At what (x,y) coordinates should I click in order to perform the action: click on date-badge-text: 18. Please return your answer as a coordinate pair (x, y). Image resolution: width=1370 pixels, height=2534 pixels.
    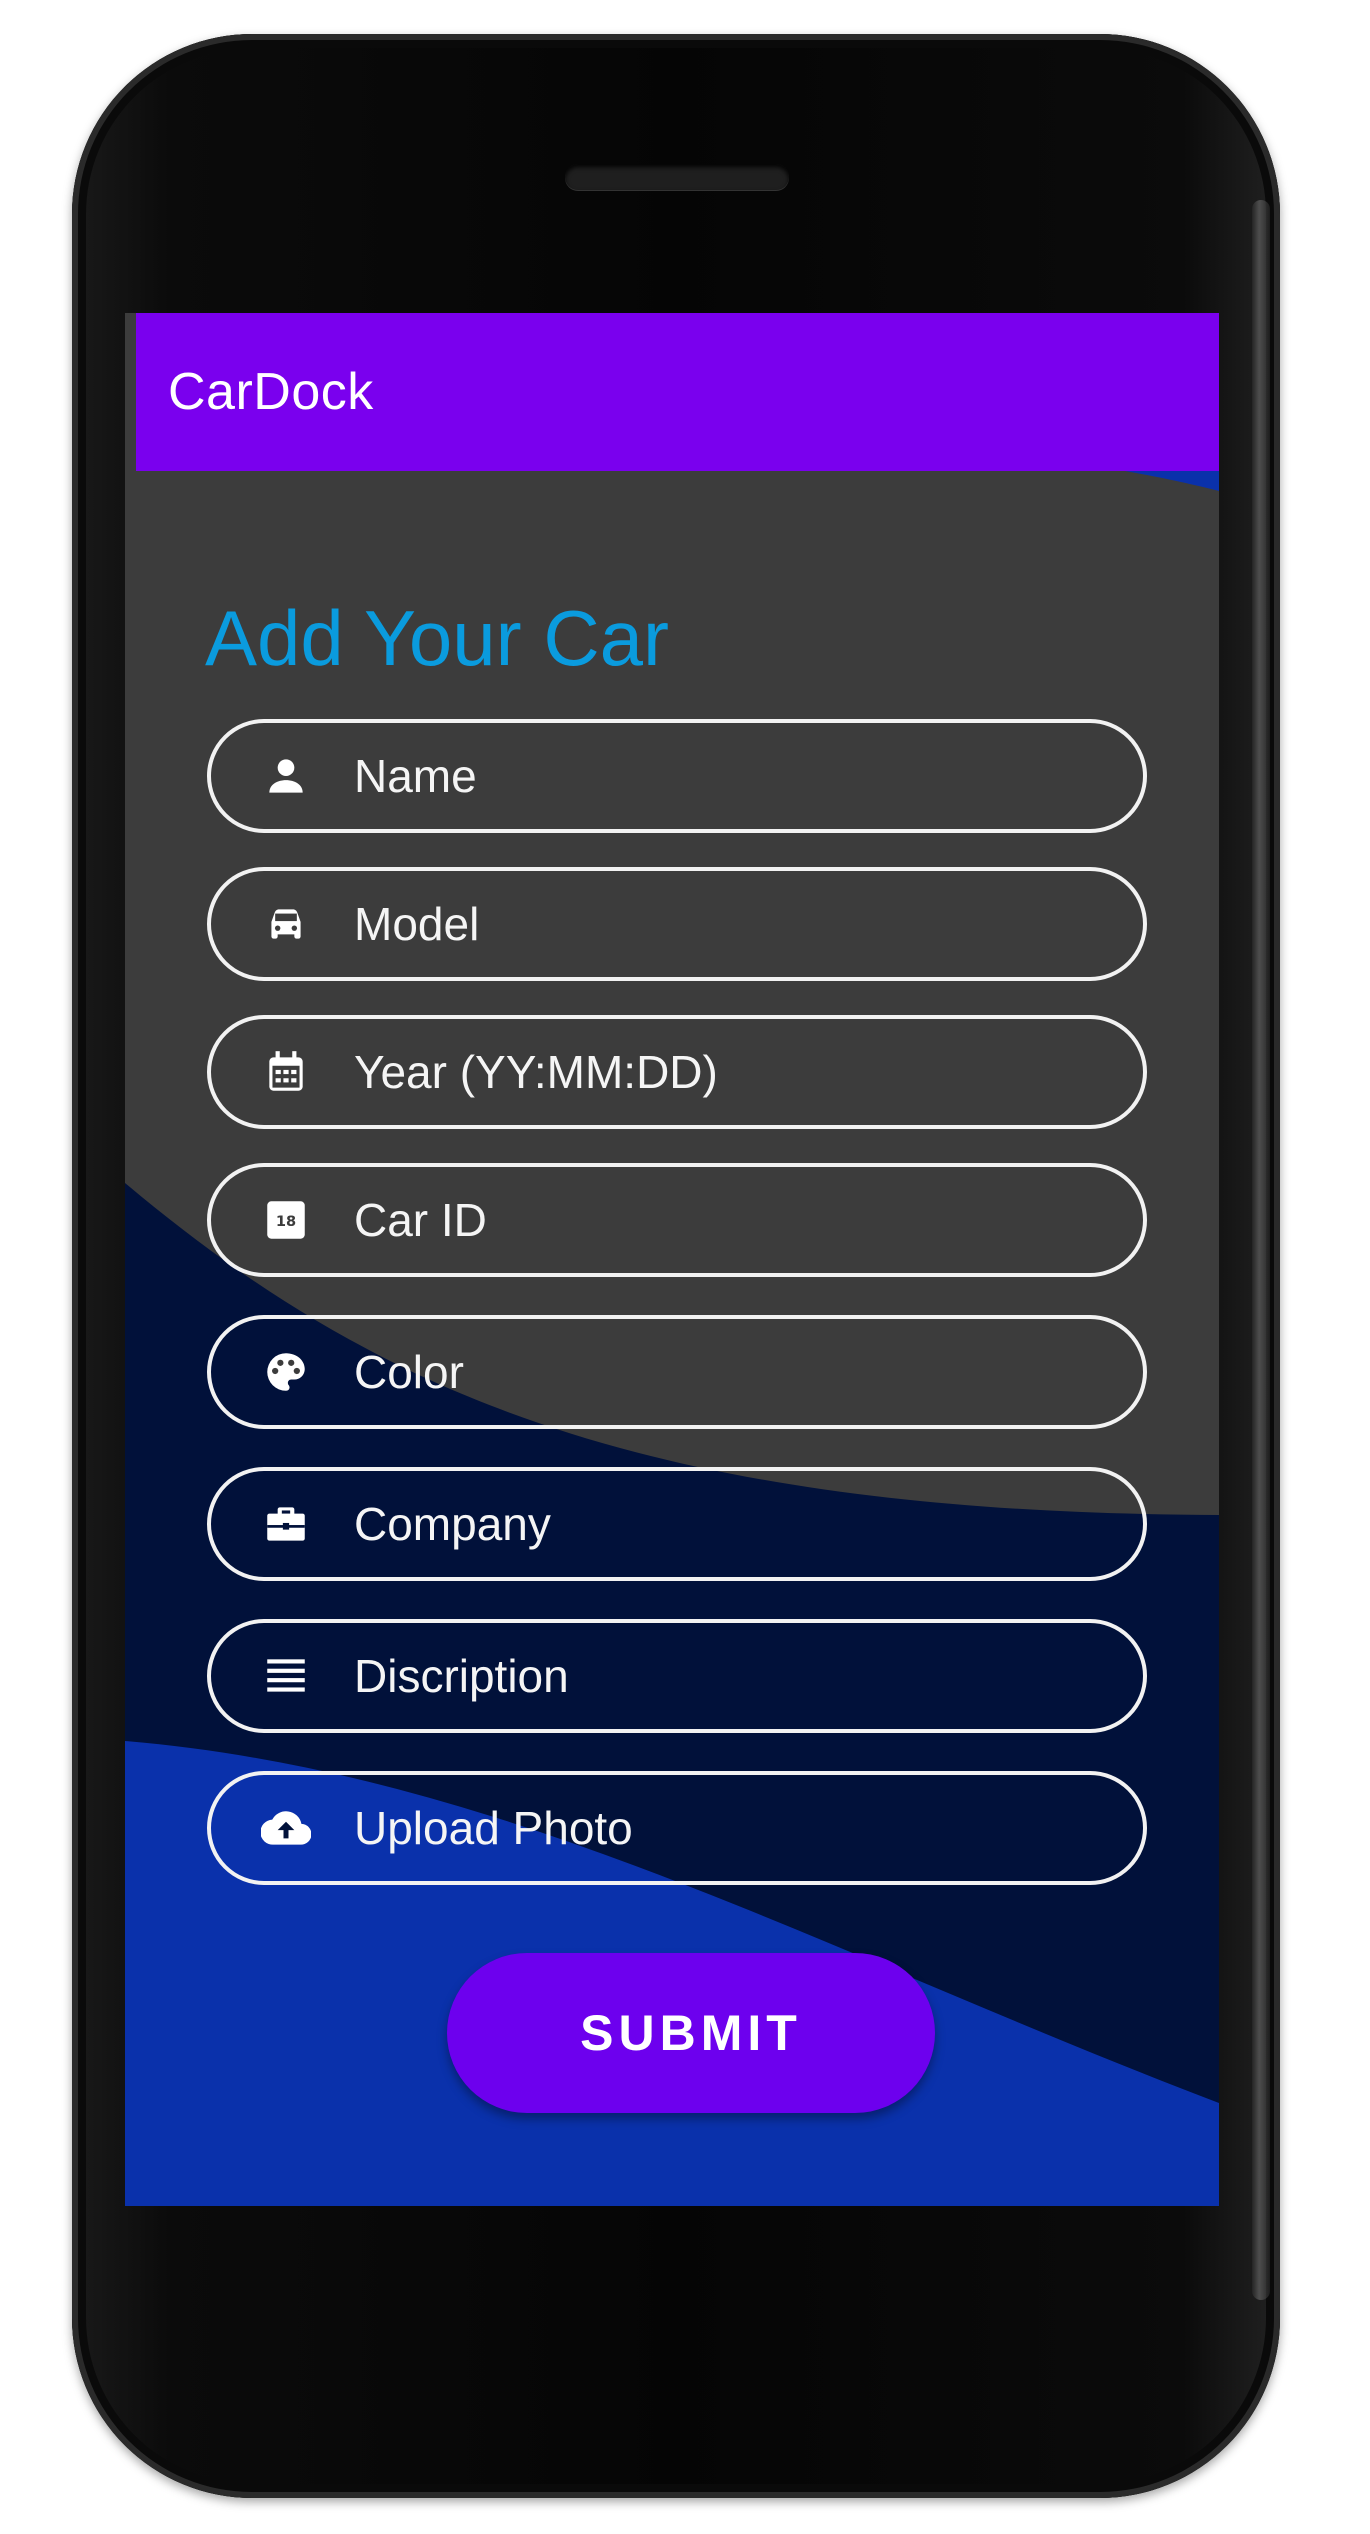
    Looking at the image, I should click on (286, 1221).